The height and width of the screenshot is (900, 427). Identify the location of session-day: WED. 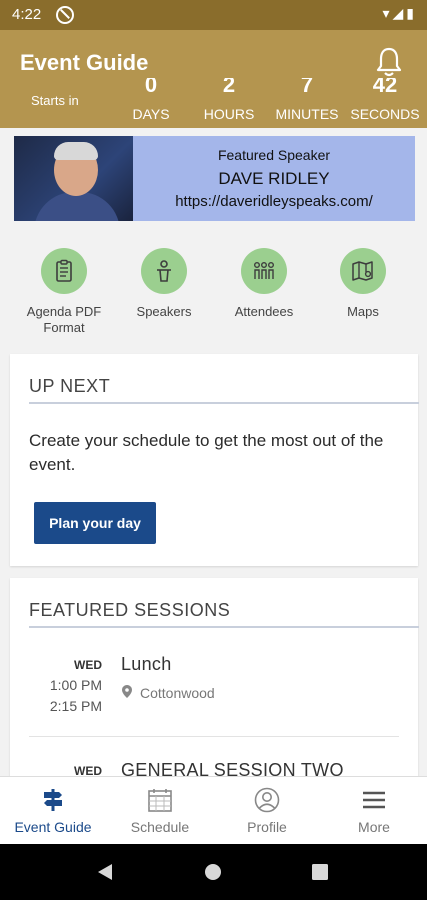
(88, 665).